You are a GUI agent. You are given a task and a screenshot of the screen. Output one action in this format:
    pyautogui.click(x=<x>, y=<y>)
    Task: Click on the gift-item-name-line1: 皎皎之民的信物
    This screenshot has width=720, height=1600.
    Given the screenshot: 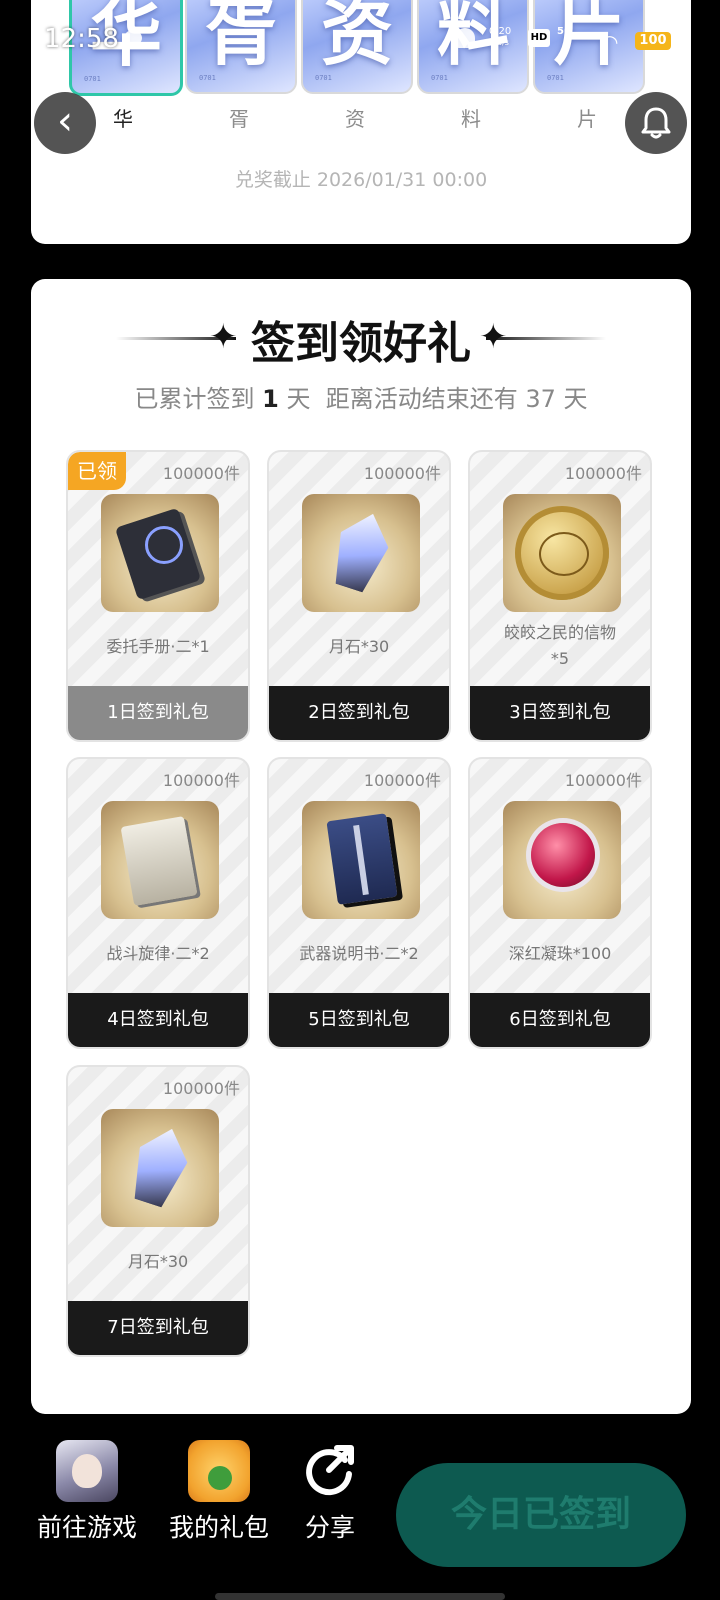 What is the action you would take?
    pyautogui.click(x=559, y=632)
    